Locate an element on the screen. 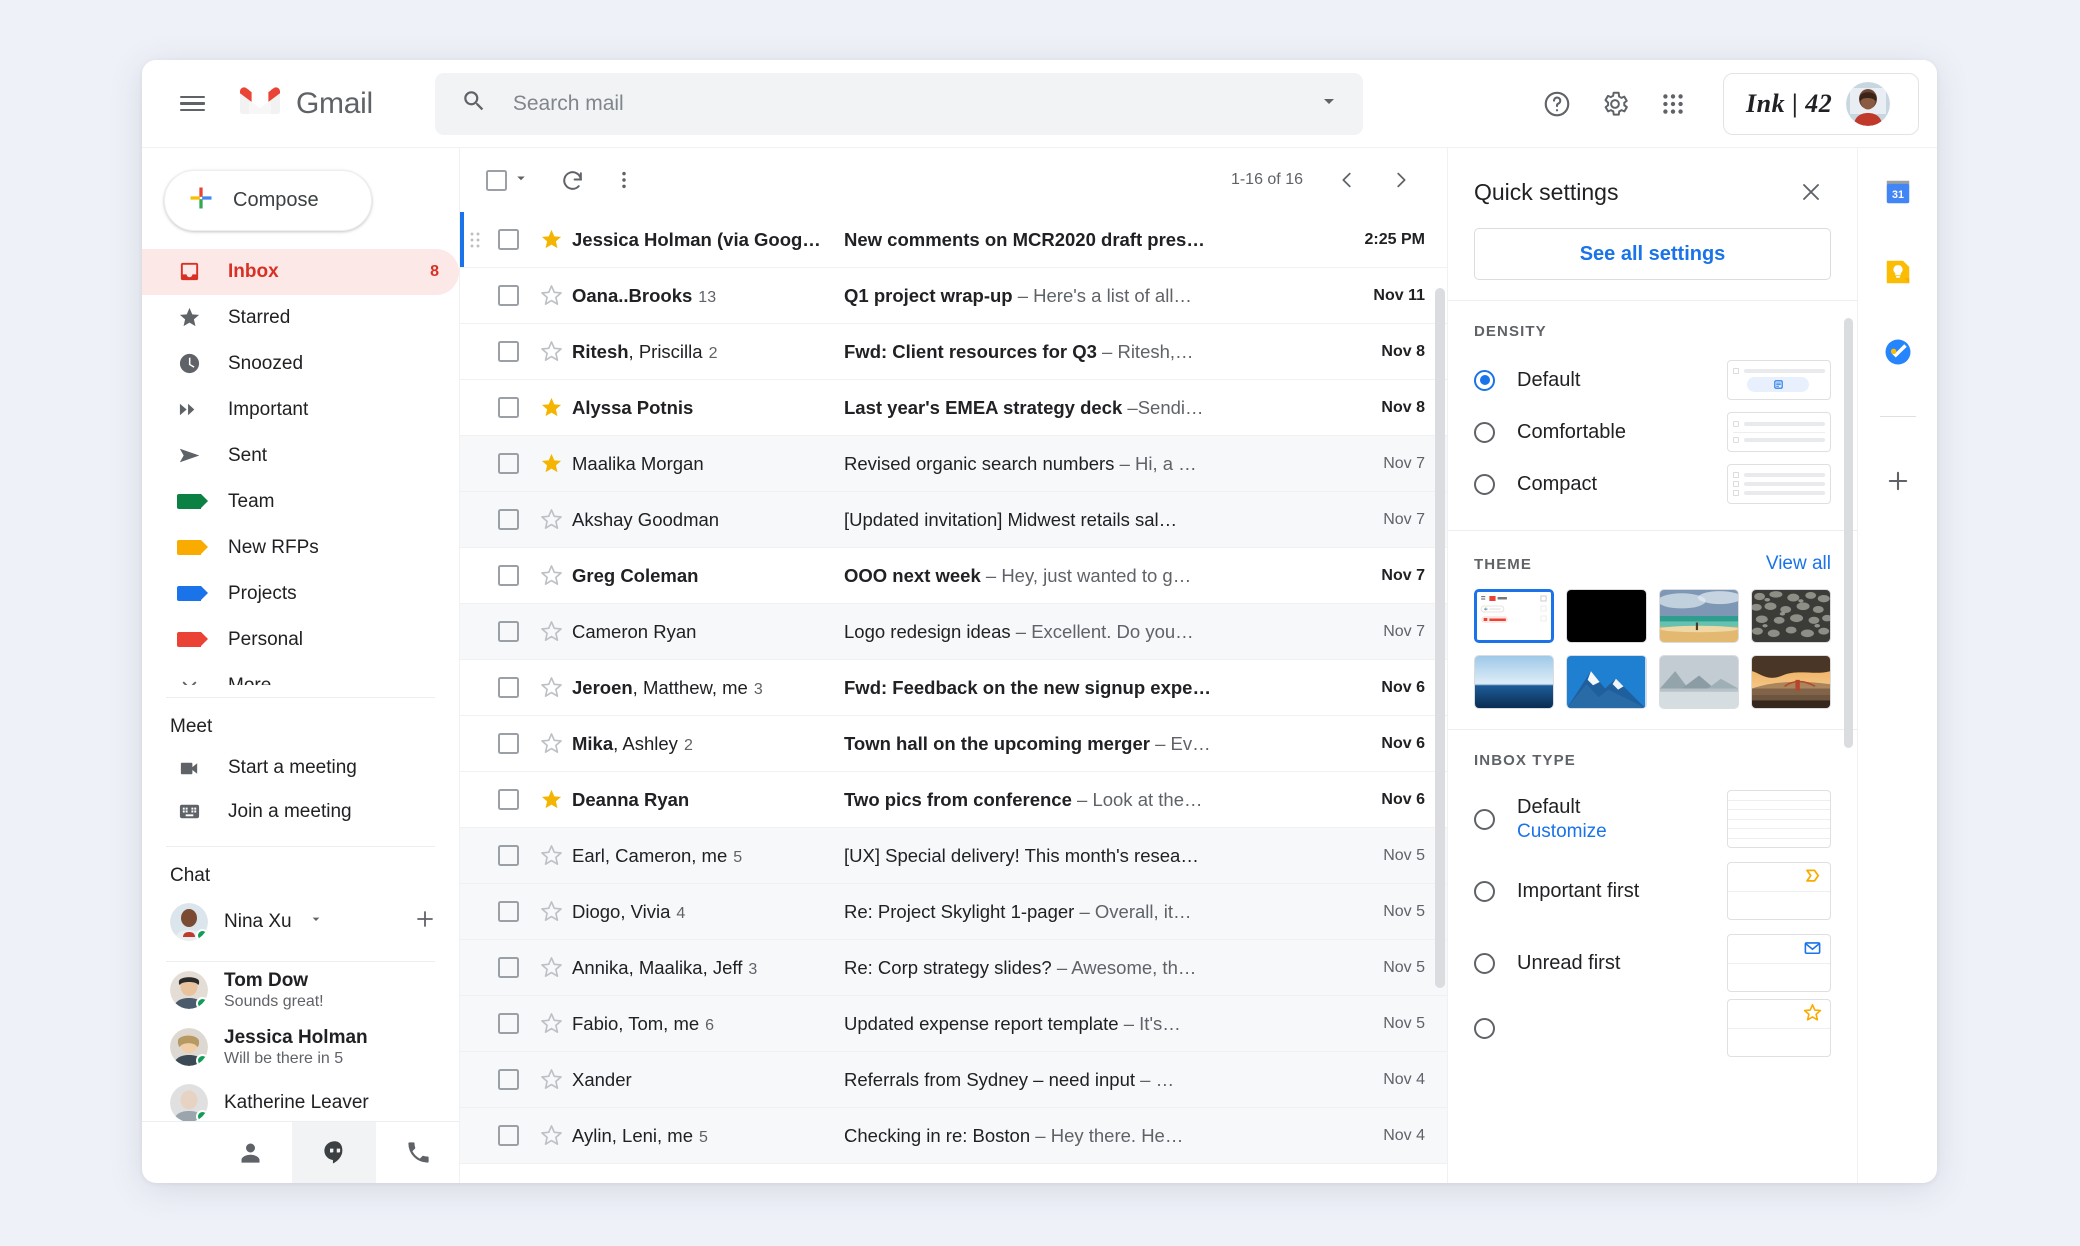 The width and height of the screenshot is (2080, 1246). sidebar-item-new-rfps: New RFPs is located at coordinates (300, 548).